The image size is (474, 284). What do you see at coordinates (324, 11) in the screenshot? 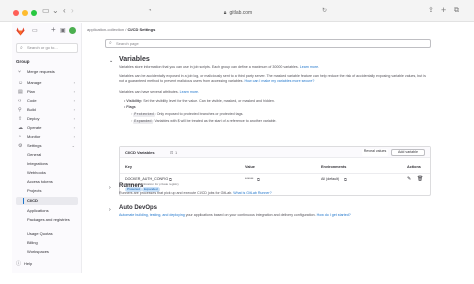
I see `reload-icon: ↻` at bounding box center [324, 11].